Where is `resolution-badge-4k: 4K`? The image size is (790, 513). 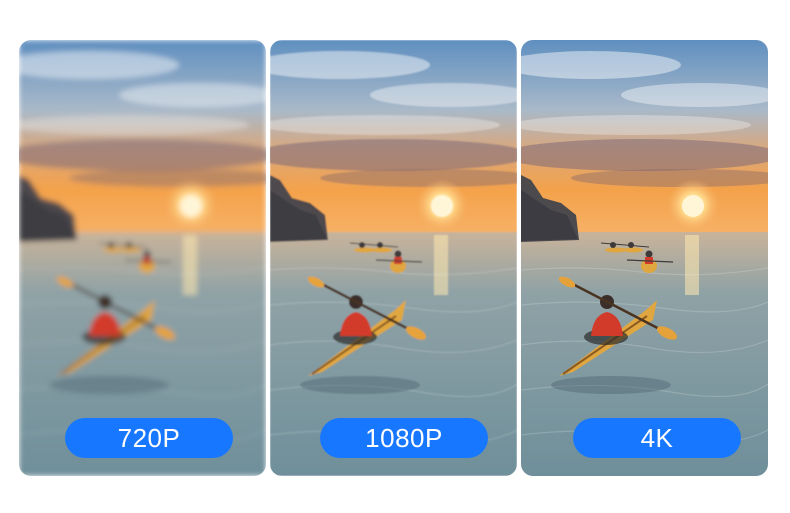
resolution-badge-4k: 4K is located at coordinates (657, 438).